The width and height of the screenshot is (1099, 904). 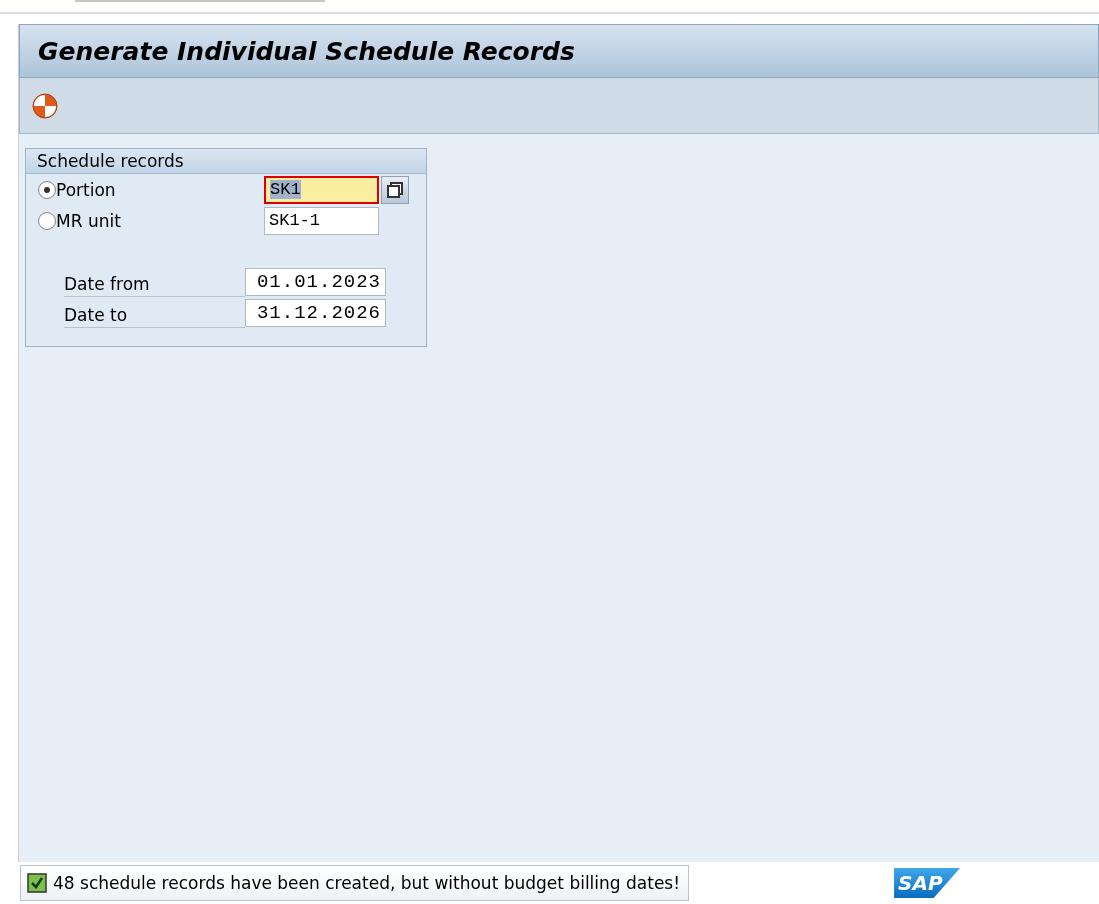 I want to click on status-text: 48 schedule records have been created, but without budget billing dates!, so click(x=367, y=883).